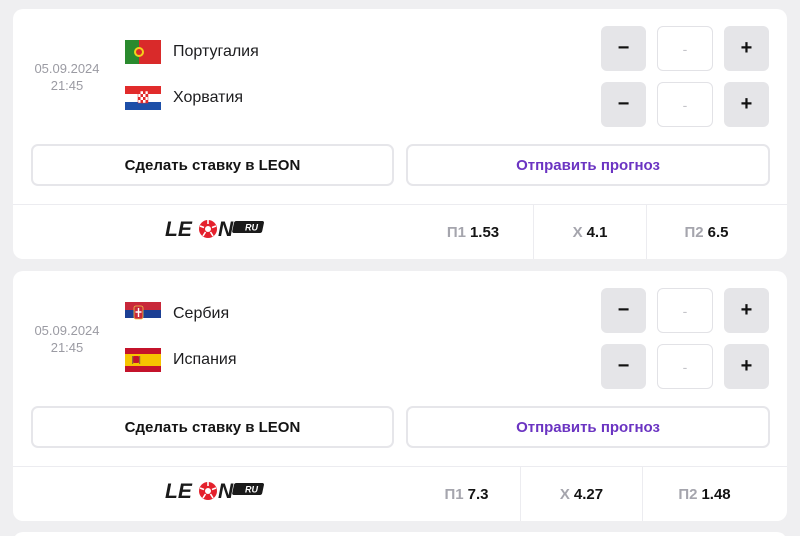 This screenshot has width=800, height=536. I want to click on odd-away: П2 6.5, so click(706, 232).